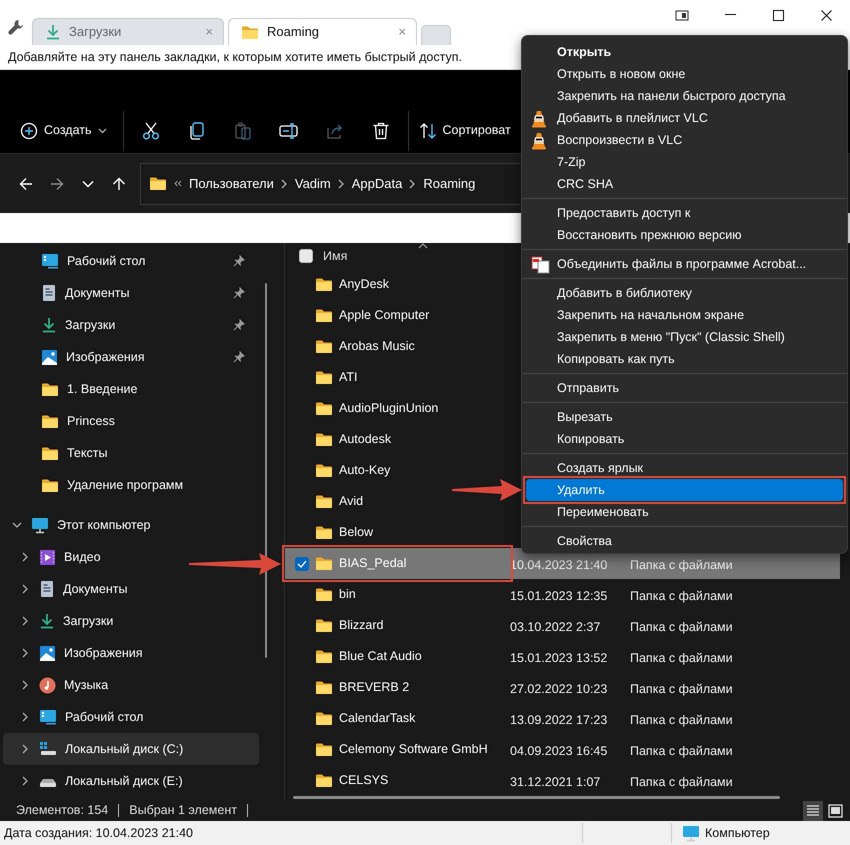 The image size is (850, 845). I want to click on file-name: AudioPluginUnion, so click(388, 409).